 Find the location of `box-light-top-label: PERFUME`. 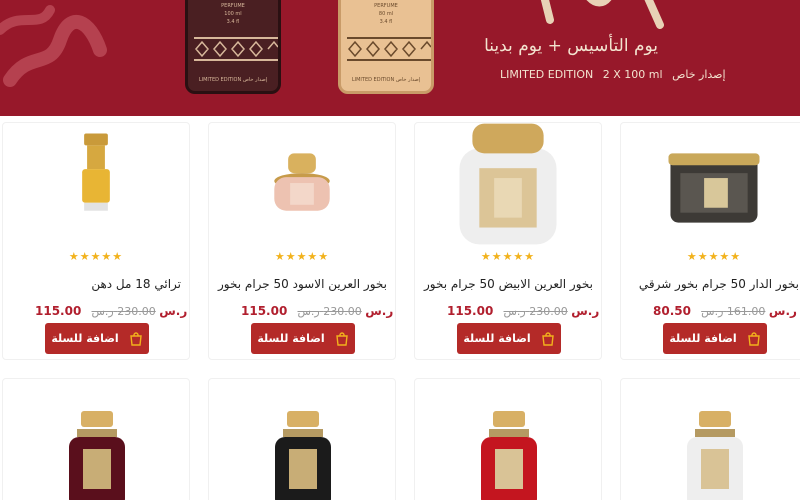

box-light-top-label: PERFUME is located at coordinates (386, 6).